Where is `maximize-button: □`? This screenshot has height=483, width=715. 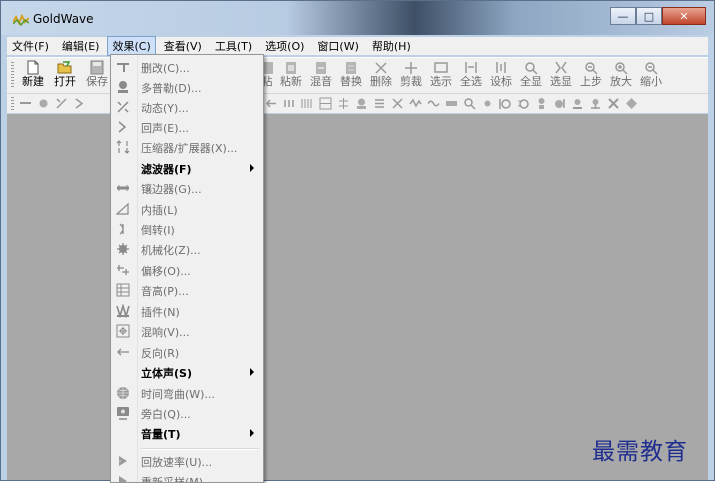
maximize-button: □ is located at coordinates (649, 16).